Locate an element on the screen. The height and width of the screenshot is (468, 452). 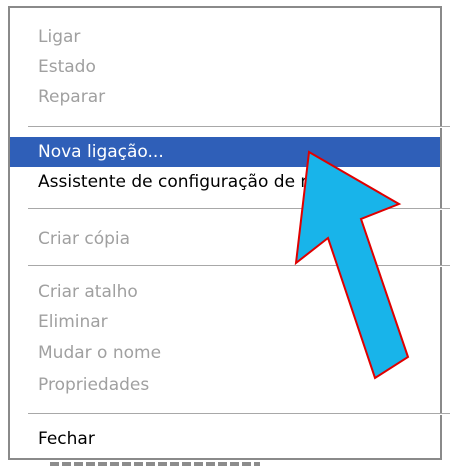
cropped-window-fragment is located at coordinates (226, 464).